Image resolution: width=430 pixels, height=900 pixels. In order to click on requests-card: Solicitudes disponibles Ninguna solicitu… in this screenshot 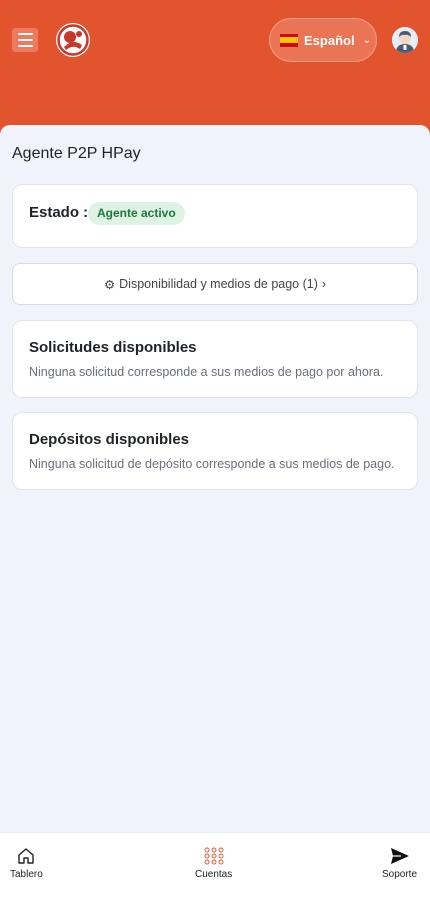, I will do `click(215, 359)`.